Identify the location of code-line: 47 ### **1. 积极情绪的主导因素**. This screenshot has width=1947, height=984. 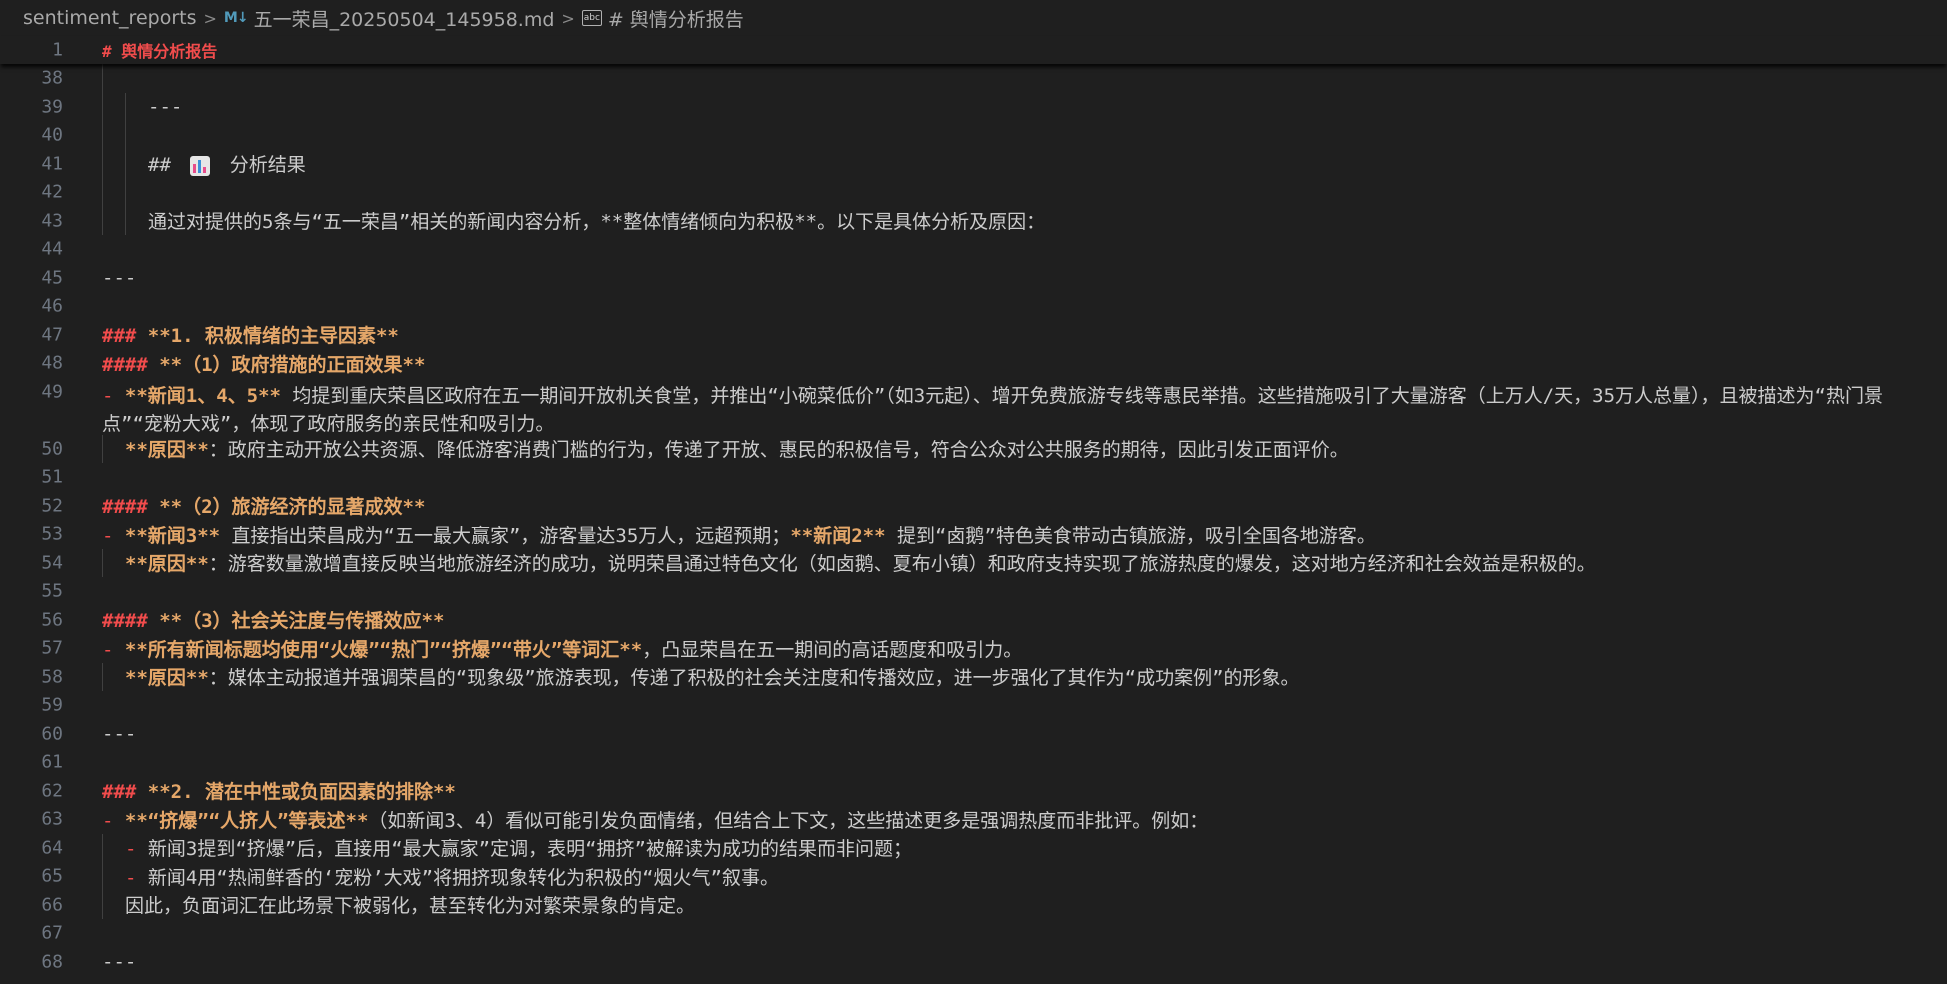
(973, 335).